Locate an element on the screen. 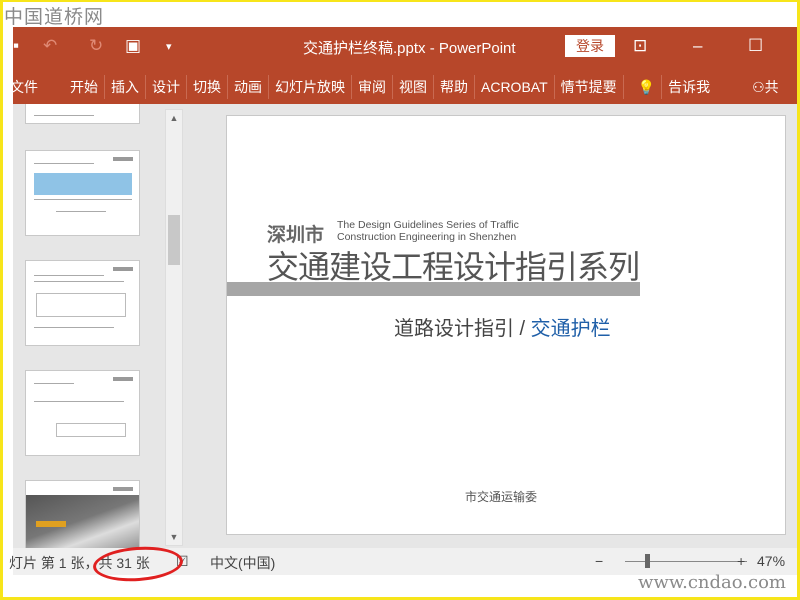 This screenshot has width=800, height=600. undo-icon: ↶ is located at coordinates (50, 46).